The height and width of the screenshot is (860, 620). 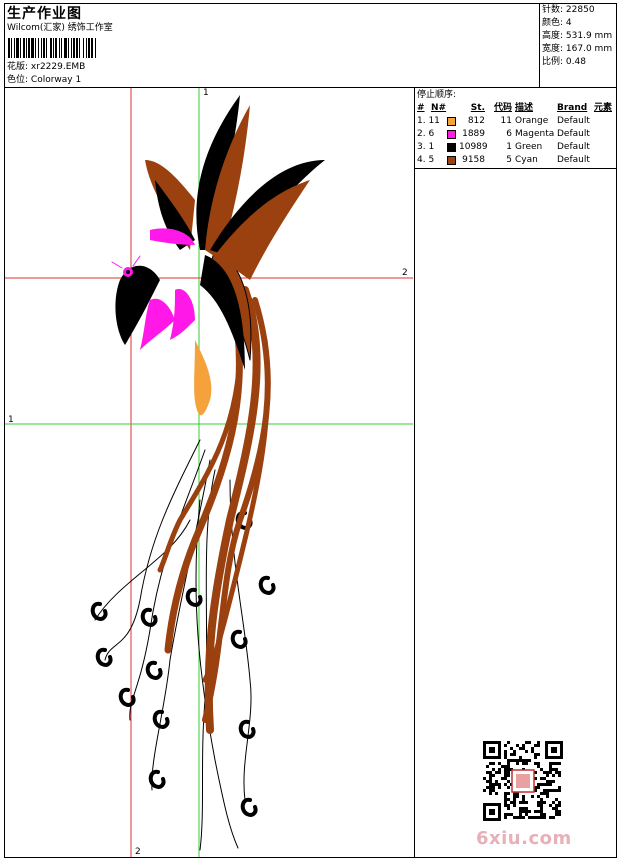 I want to click on thread-code: 5, so click(x=509, y=160).